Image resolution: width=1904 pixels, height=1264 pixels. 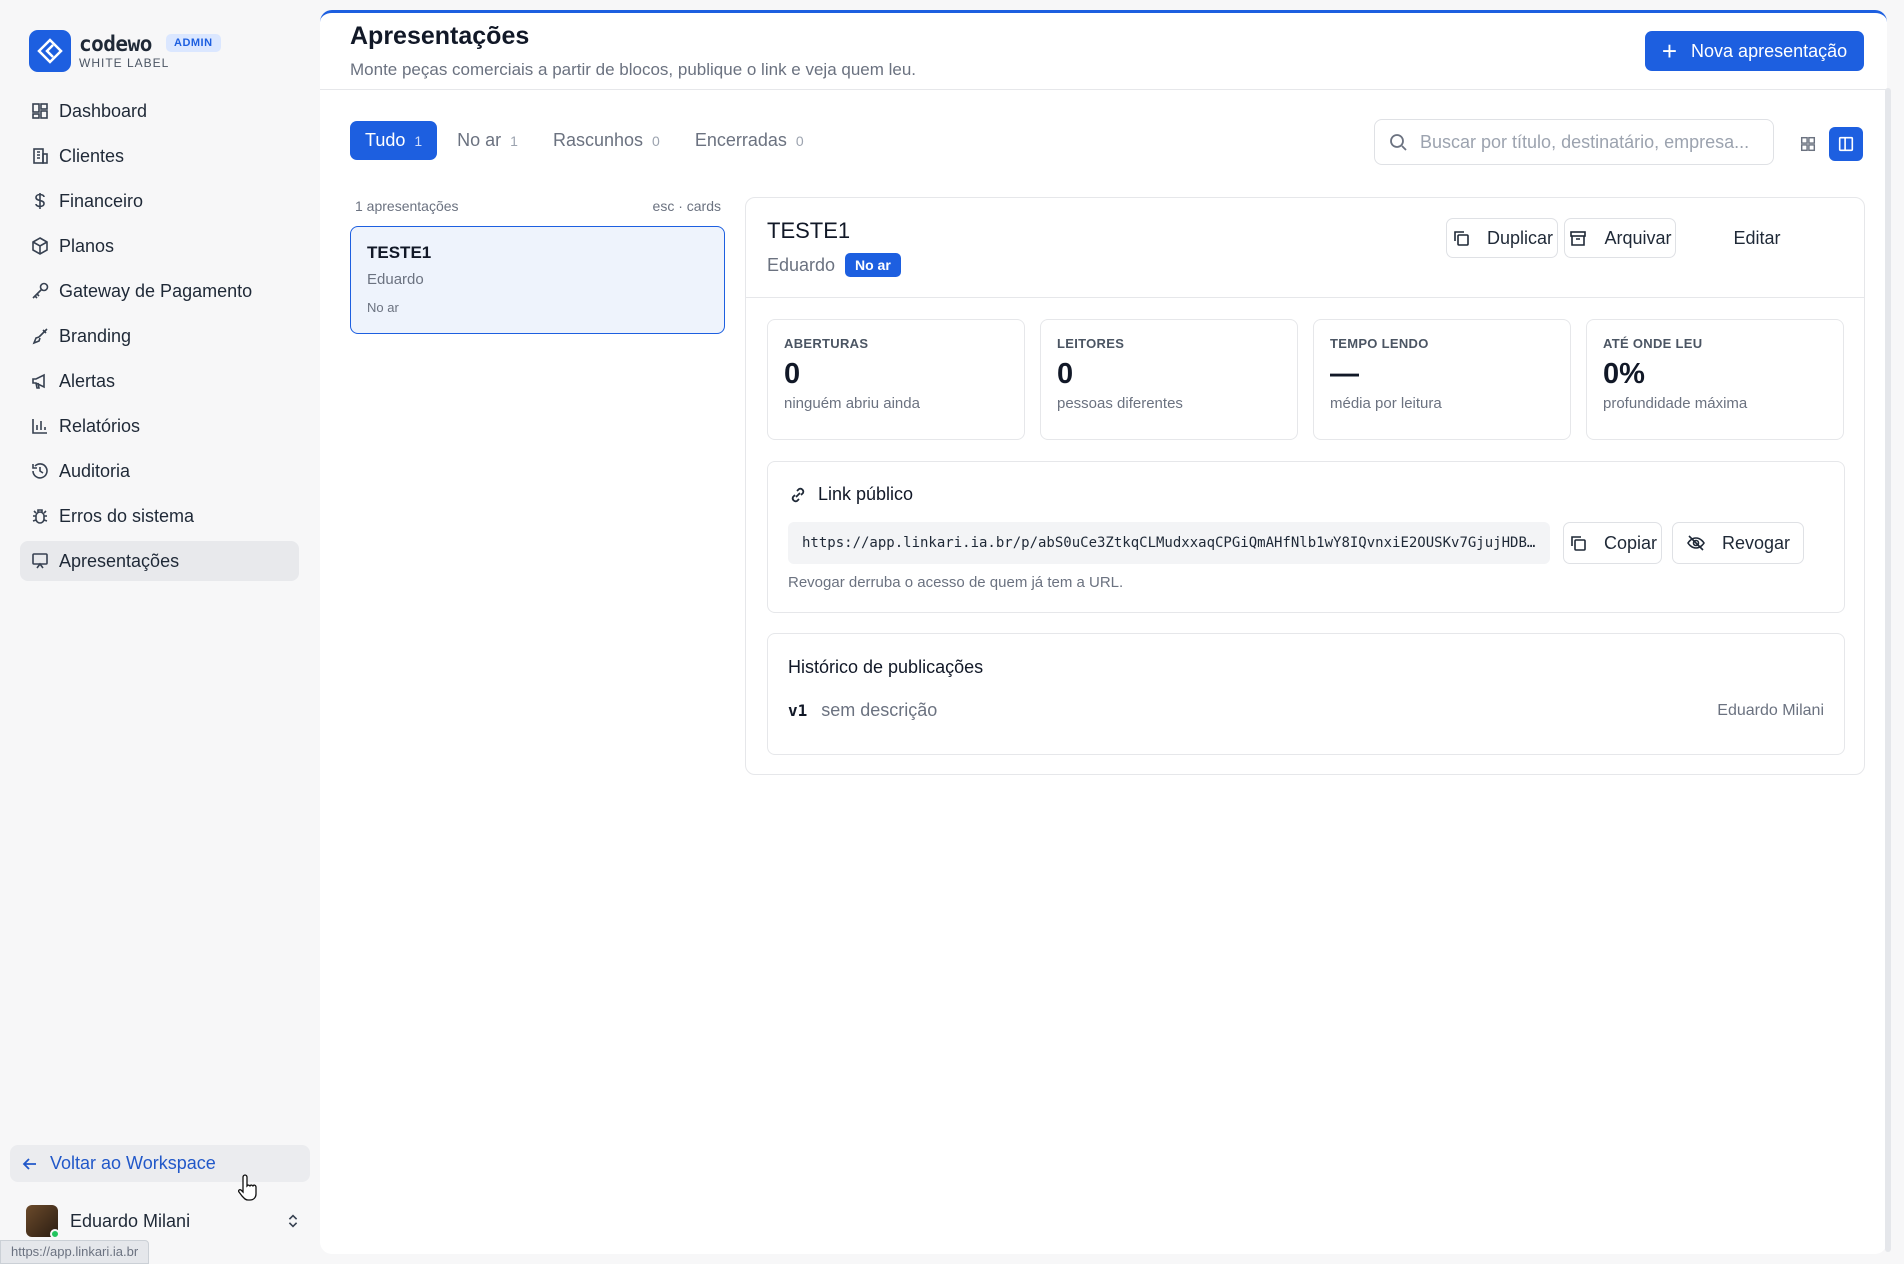 I want to click on sidebar-item-label: Clientes, so click(x=92, y=155).